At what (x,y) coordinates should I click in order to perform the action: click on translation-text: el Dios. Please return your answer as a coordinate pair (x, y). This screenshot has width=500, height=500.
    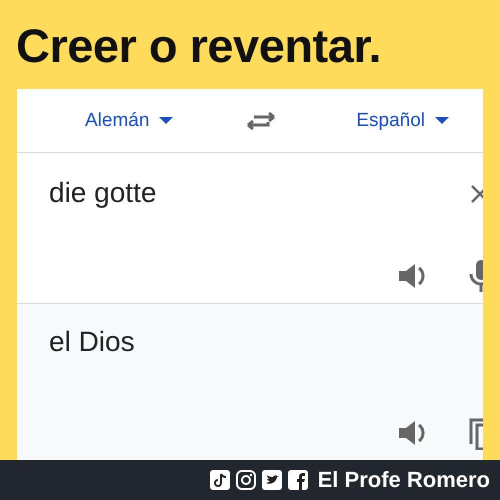
    Looking at the image, I should click on (92, 342).